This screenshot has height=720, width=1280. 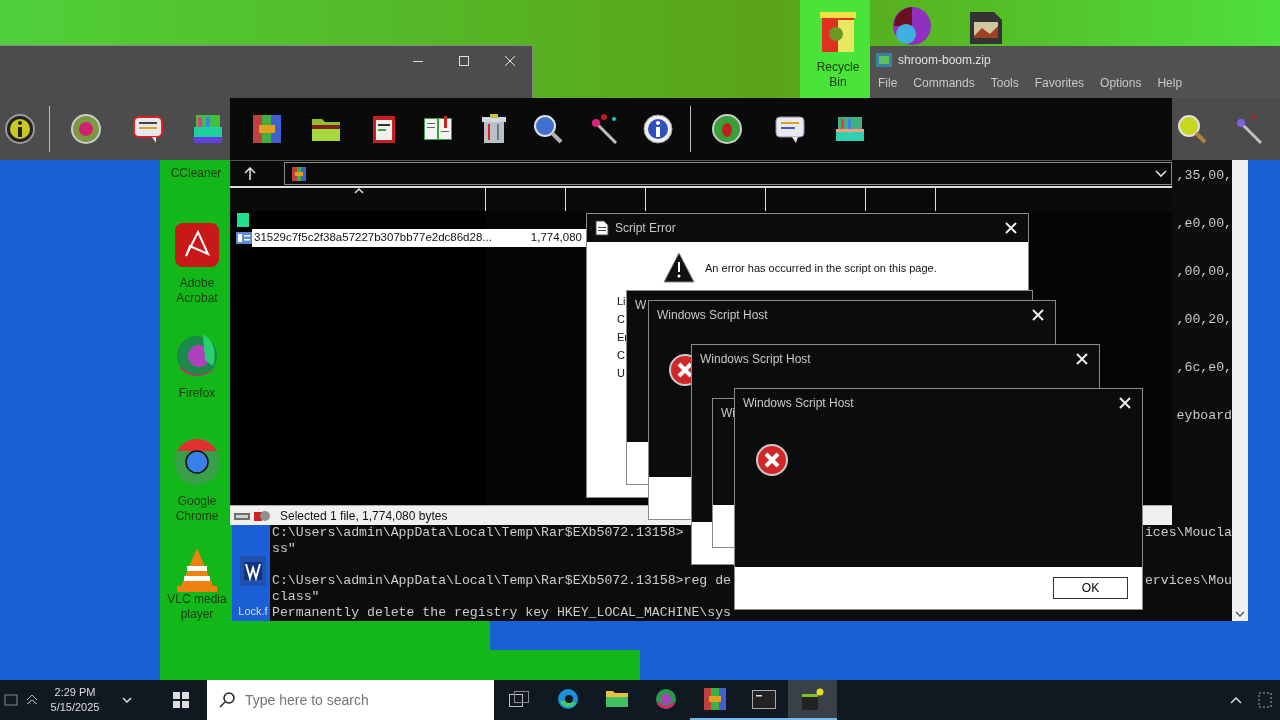 What do you see at coordinates (555, 238) in the screenshot?
I see `file-size: 1,774,080` at bounding box center [555, 238].